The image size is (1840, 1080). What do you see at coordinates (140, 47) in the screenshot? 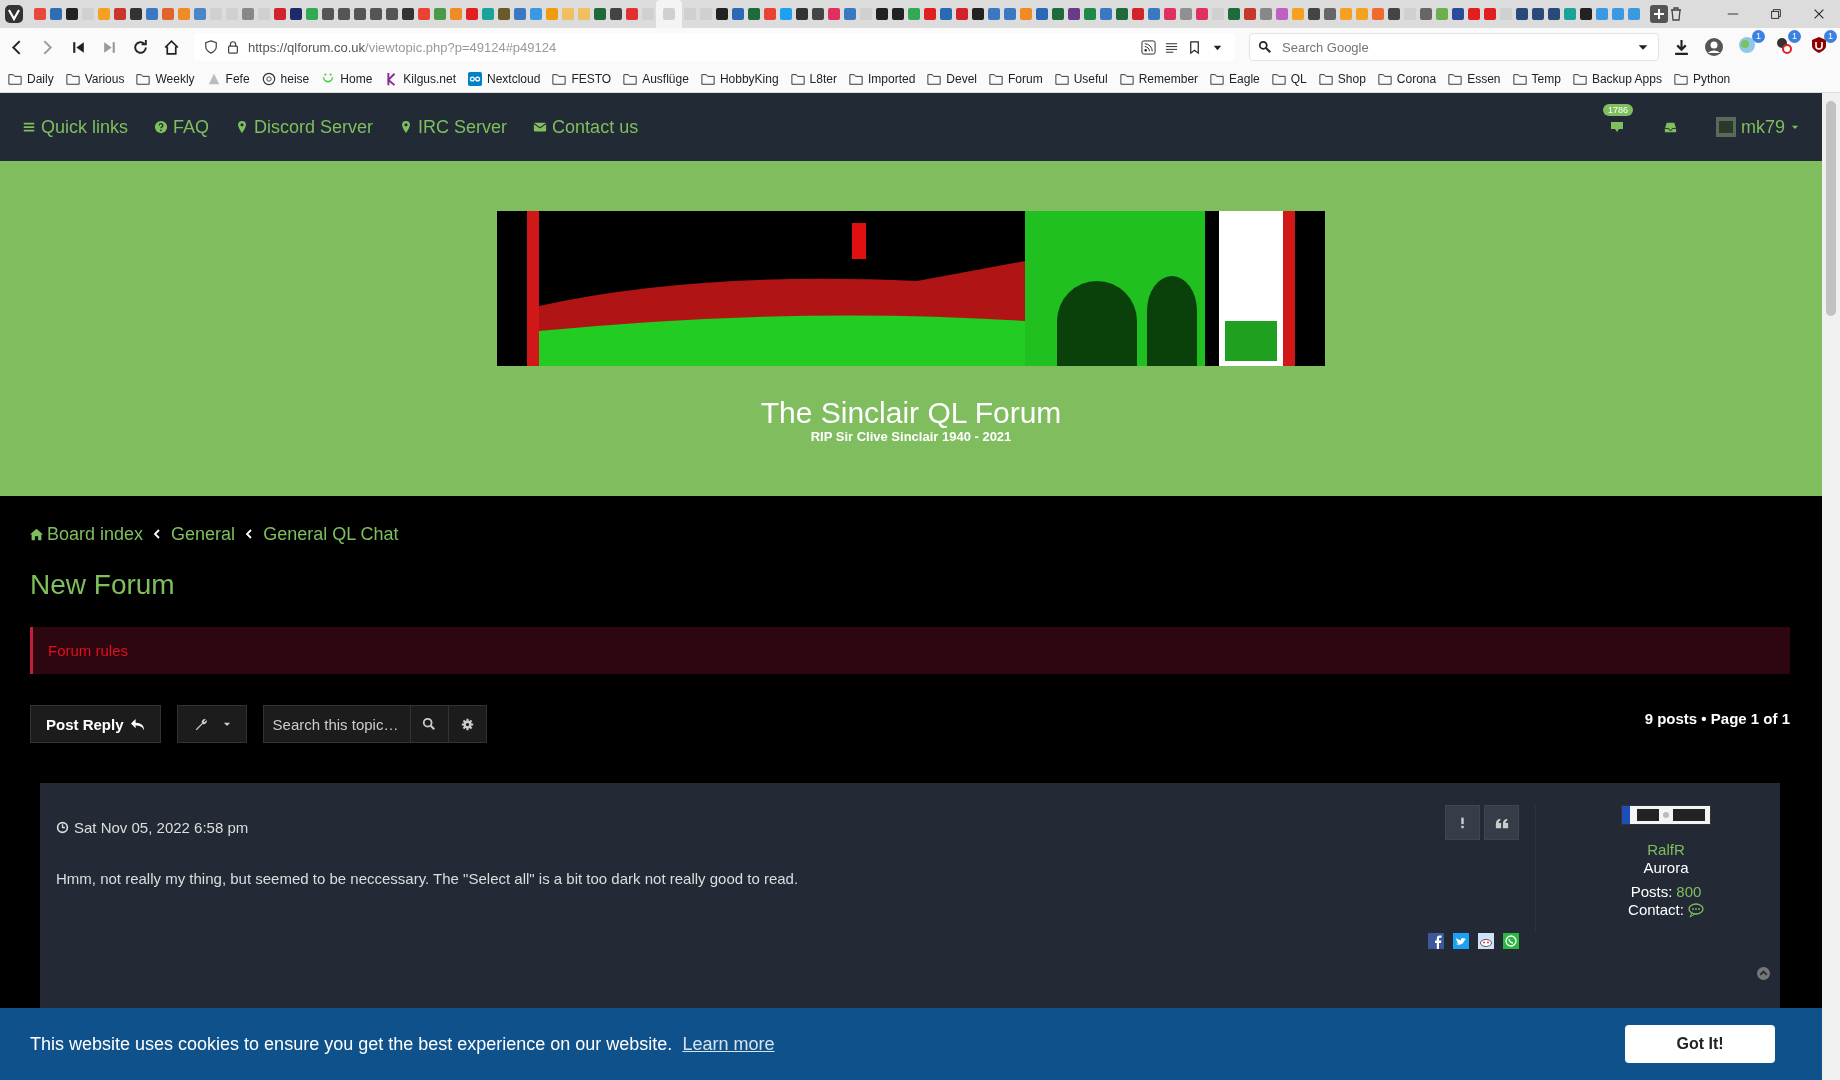
I see `reload-icon` at bounding box center [140, 47].